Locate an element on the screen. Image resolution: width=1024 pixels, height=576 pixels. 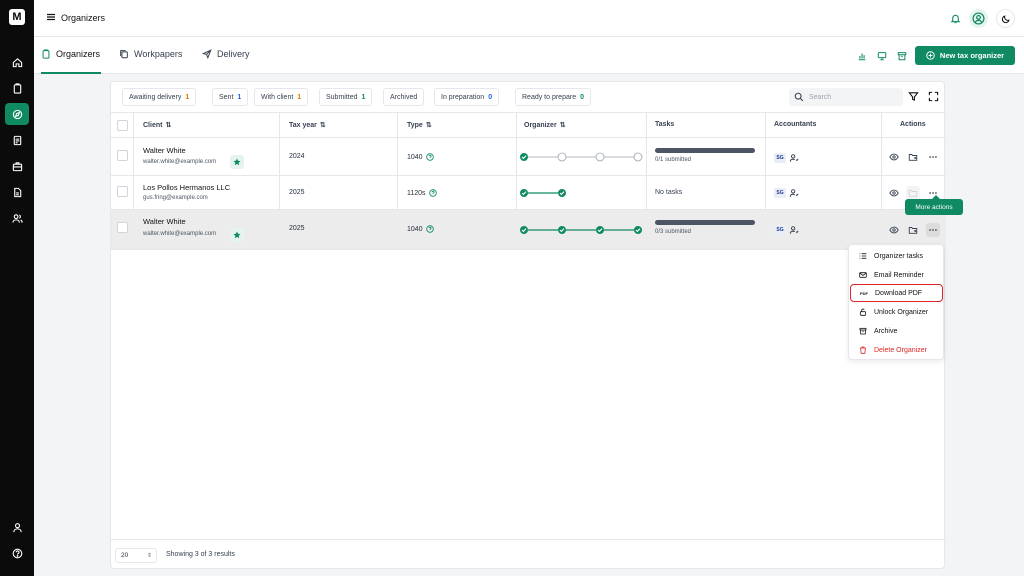
menu-label: Archive is located at coordinates (886, 331).